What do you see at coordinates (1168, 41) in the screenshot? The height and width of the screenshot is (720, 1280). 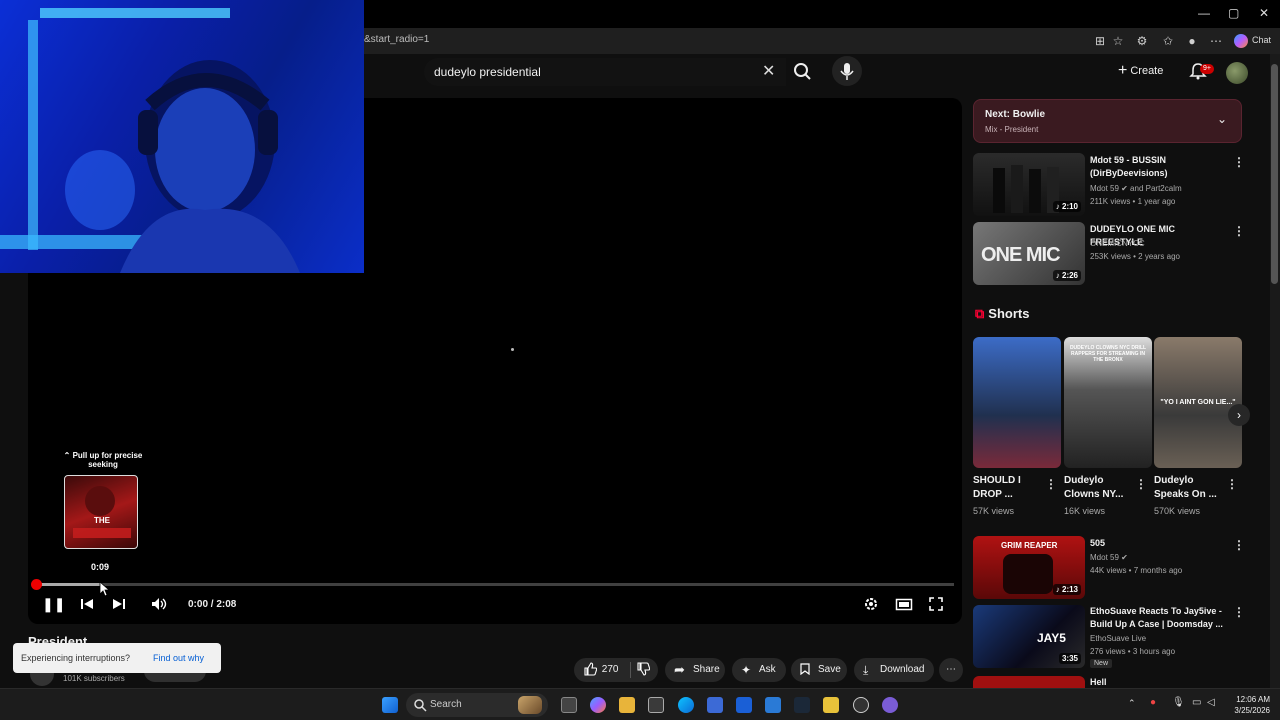 I see `favorites-icon: ✩` at bounding box center [1168, 41].